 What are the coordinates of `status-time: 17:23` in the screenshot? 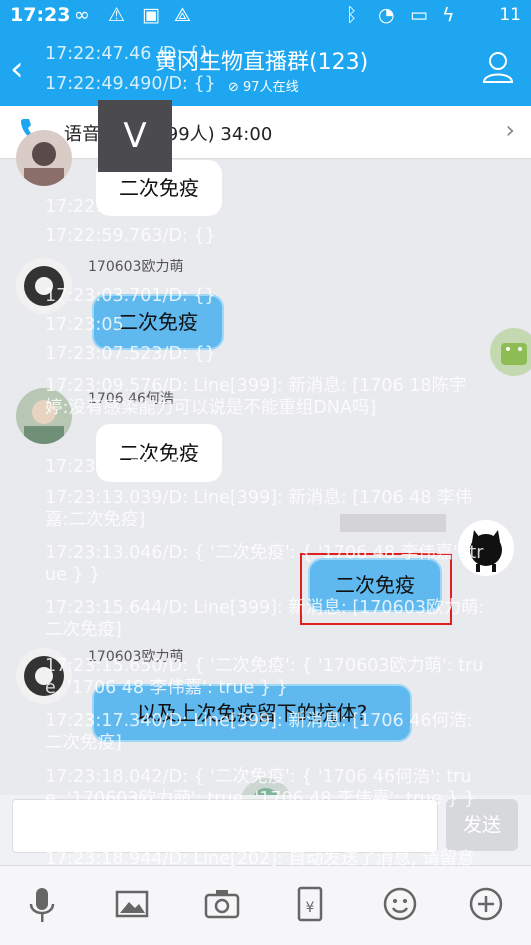 It's located at (40, 15).